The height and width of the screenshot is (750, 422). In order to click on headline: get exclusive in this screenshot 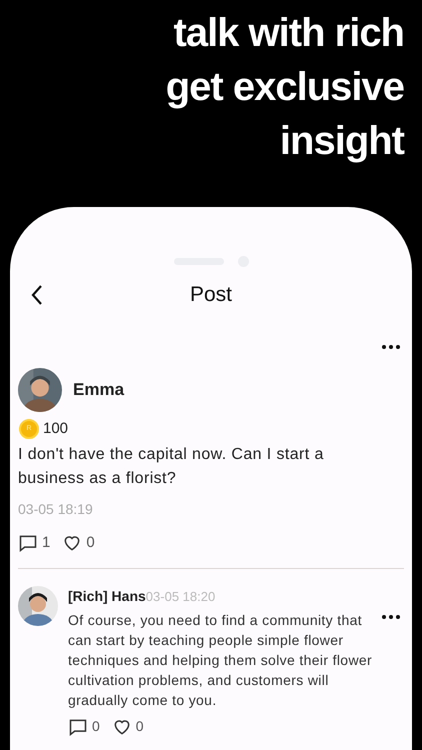, I will do `click(285, 87)`.